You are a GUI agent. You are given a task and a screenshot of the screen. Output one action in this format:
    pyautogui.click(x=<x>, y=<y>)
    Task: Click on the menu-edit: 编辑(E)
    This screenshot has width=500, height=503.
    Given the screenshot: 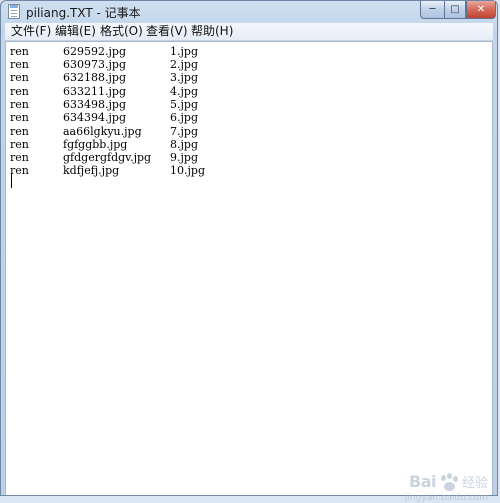 What is the action you would take?
    pyautogui.click(x=75, y=31)
    